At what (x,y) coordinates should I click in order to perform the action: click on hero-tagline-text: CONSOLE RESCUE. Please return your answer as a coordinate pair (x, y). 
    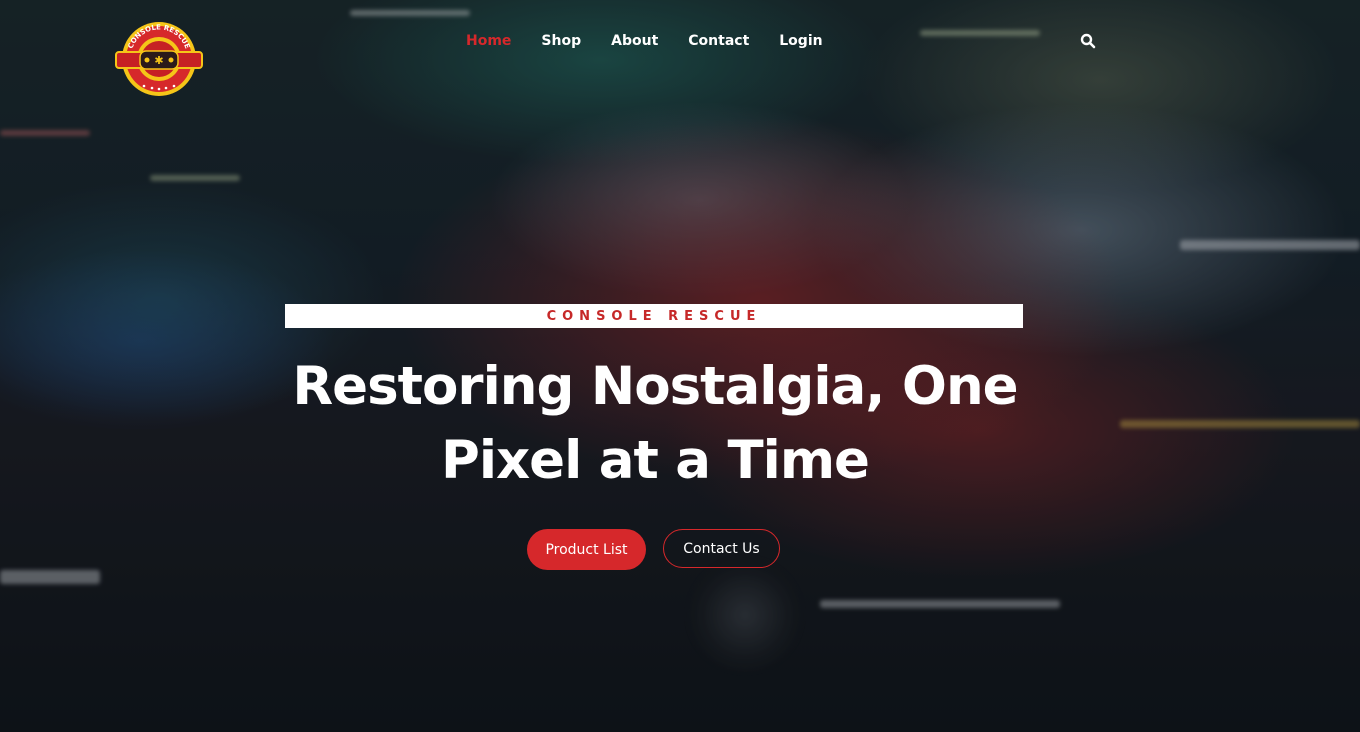
    Looking at the image, I should click on (654, 316).